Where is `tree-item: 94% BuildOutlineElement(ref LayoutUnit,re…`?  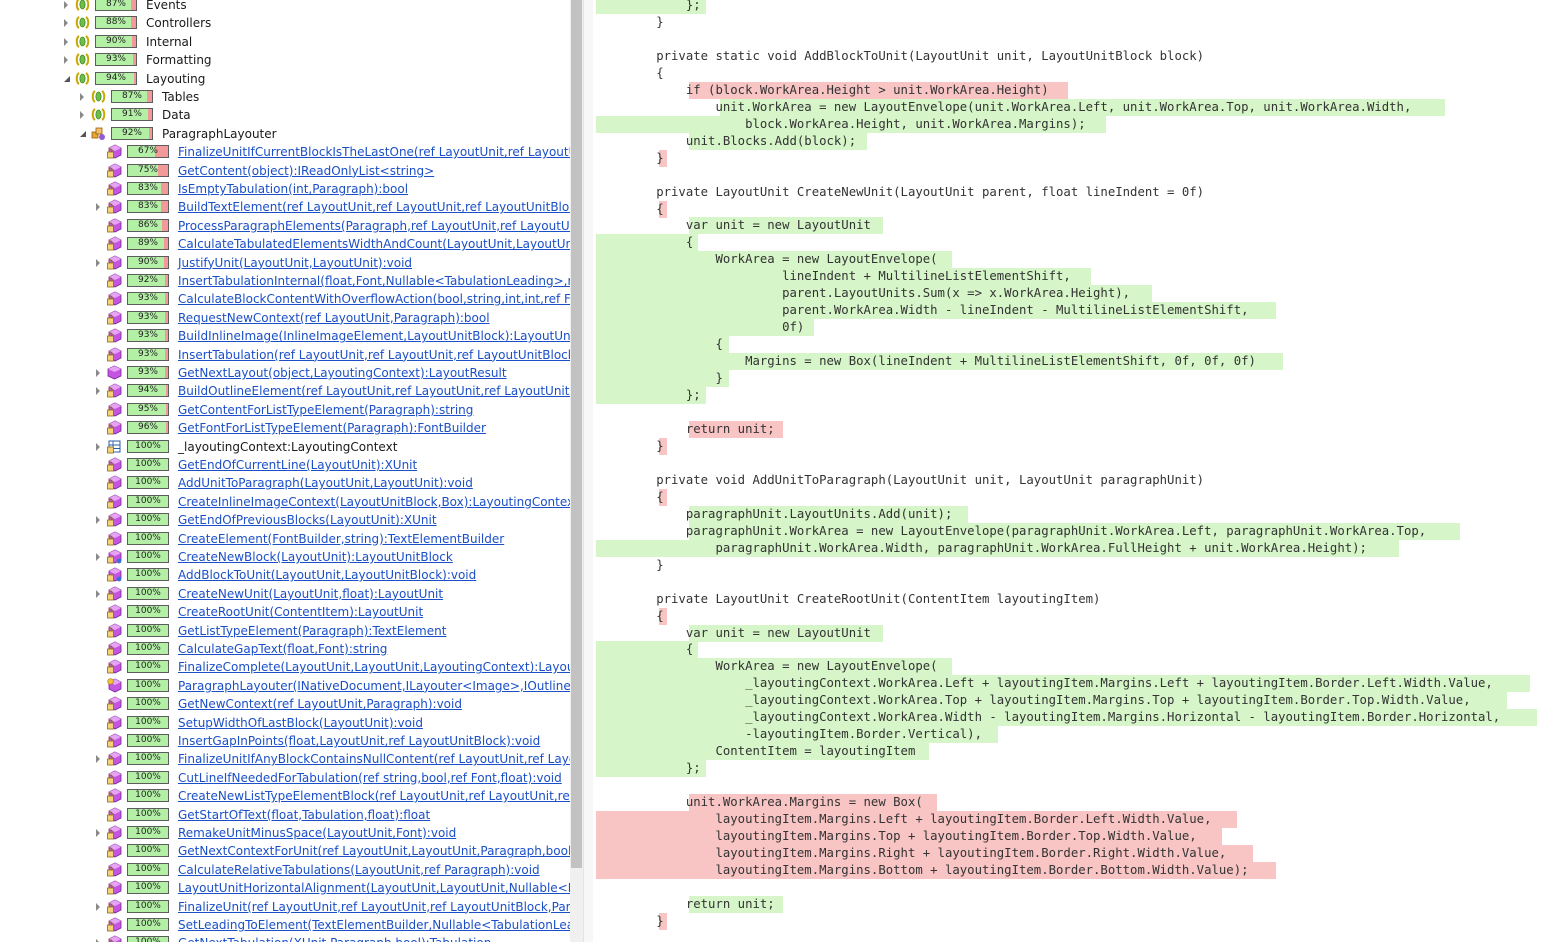 tree-item: 94% BuildOutlineElement(ref LayoutUnit,re… is located at coordinates (285, 391).